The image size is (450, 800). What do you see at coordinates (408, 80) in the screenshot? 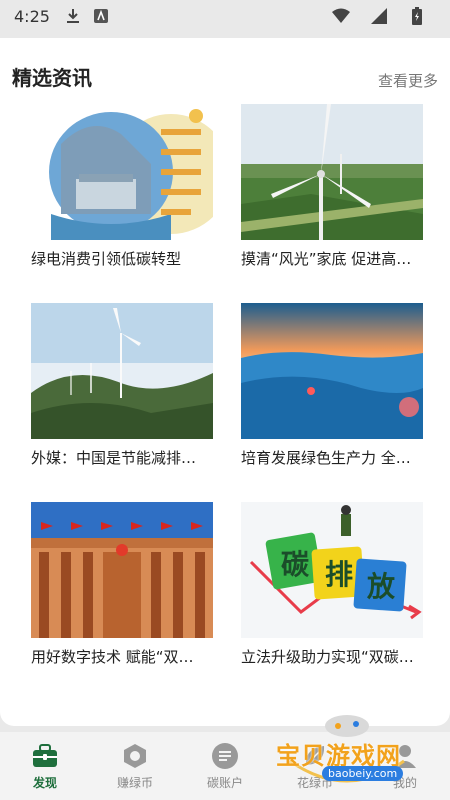
I see `see-more-link: 查看更多` at bounding box center [408, 80].